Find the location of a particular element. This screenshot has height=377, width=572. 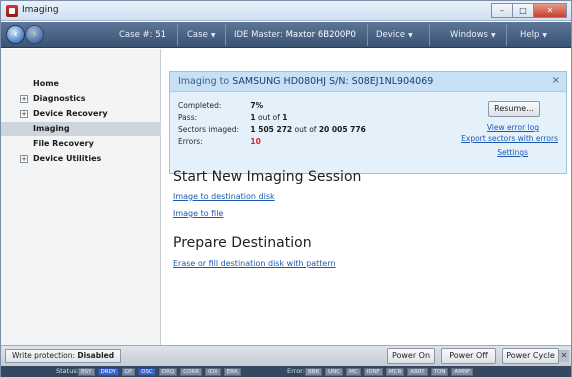

settings-link: Settings is located at coordinates (512, 152).